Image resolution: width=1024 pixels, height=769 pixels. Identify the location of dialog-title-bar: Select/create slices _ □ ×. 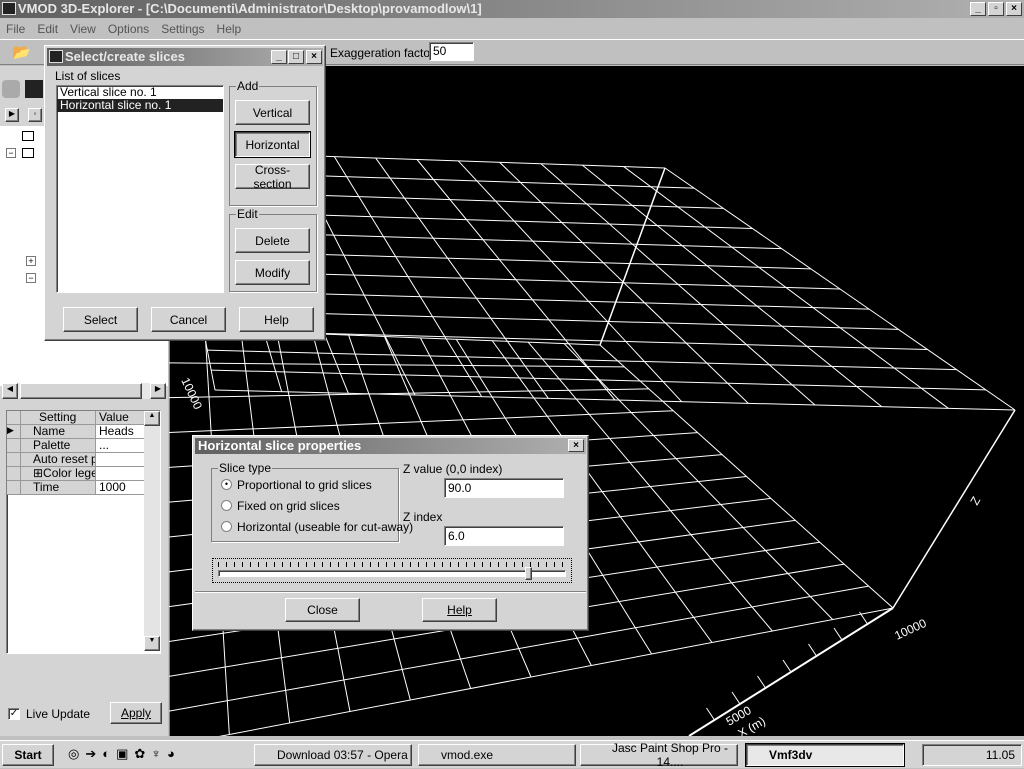
(185, 57).